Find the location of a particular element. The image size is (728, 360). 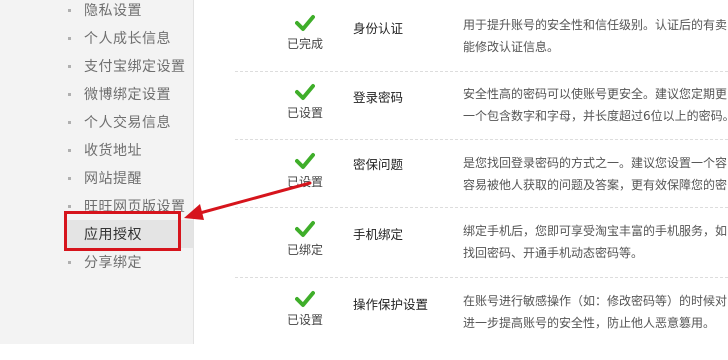

status-text: 已完成 is located at coordinates (304, 44).